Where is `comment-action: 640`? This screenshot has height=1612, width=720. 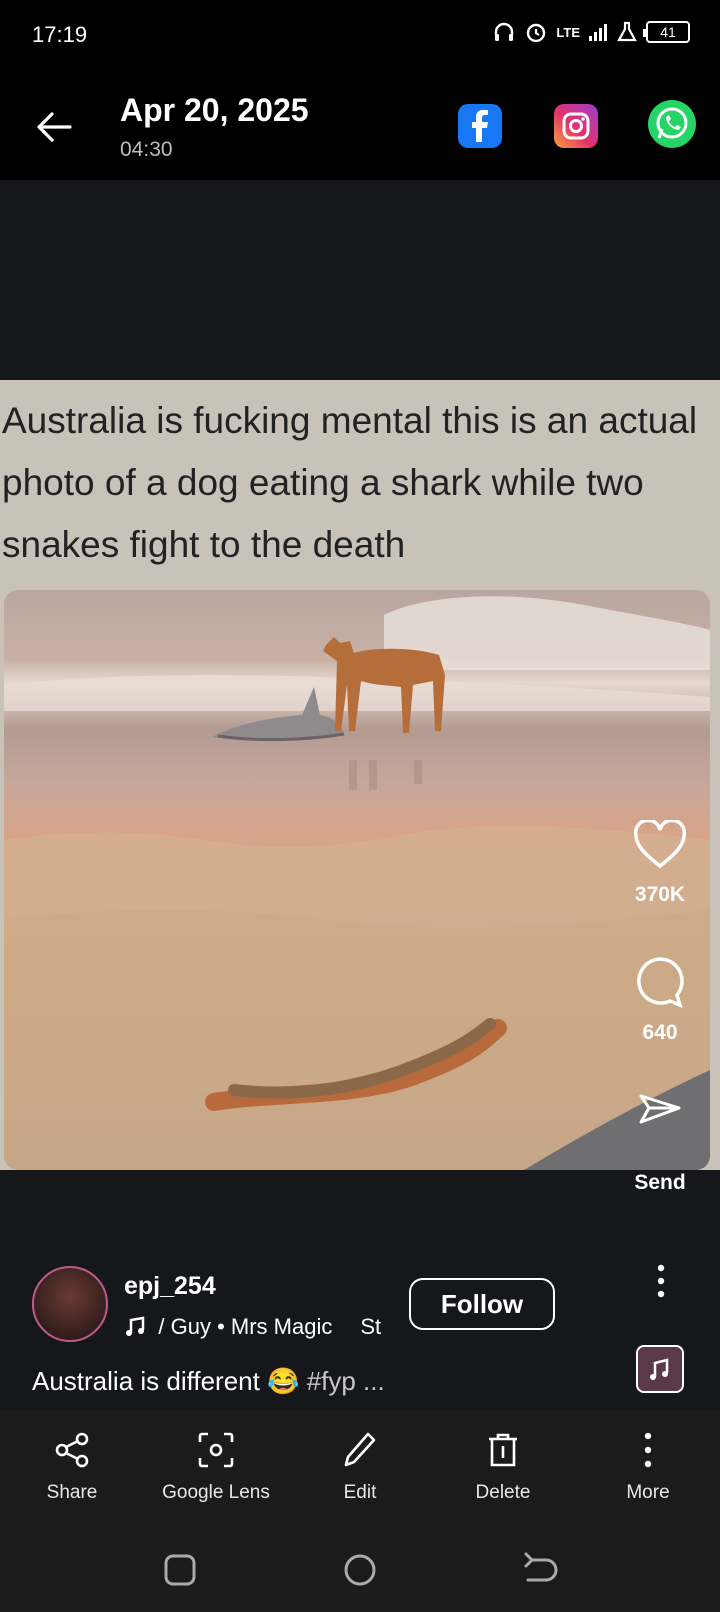 comment-action: 640 is located at coordinates (660, 999).